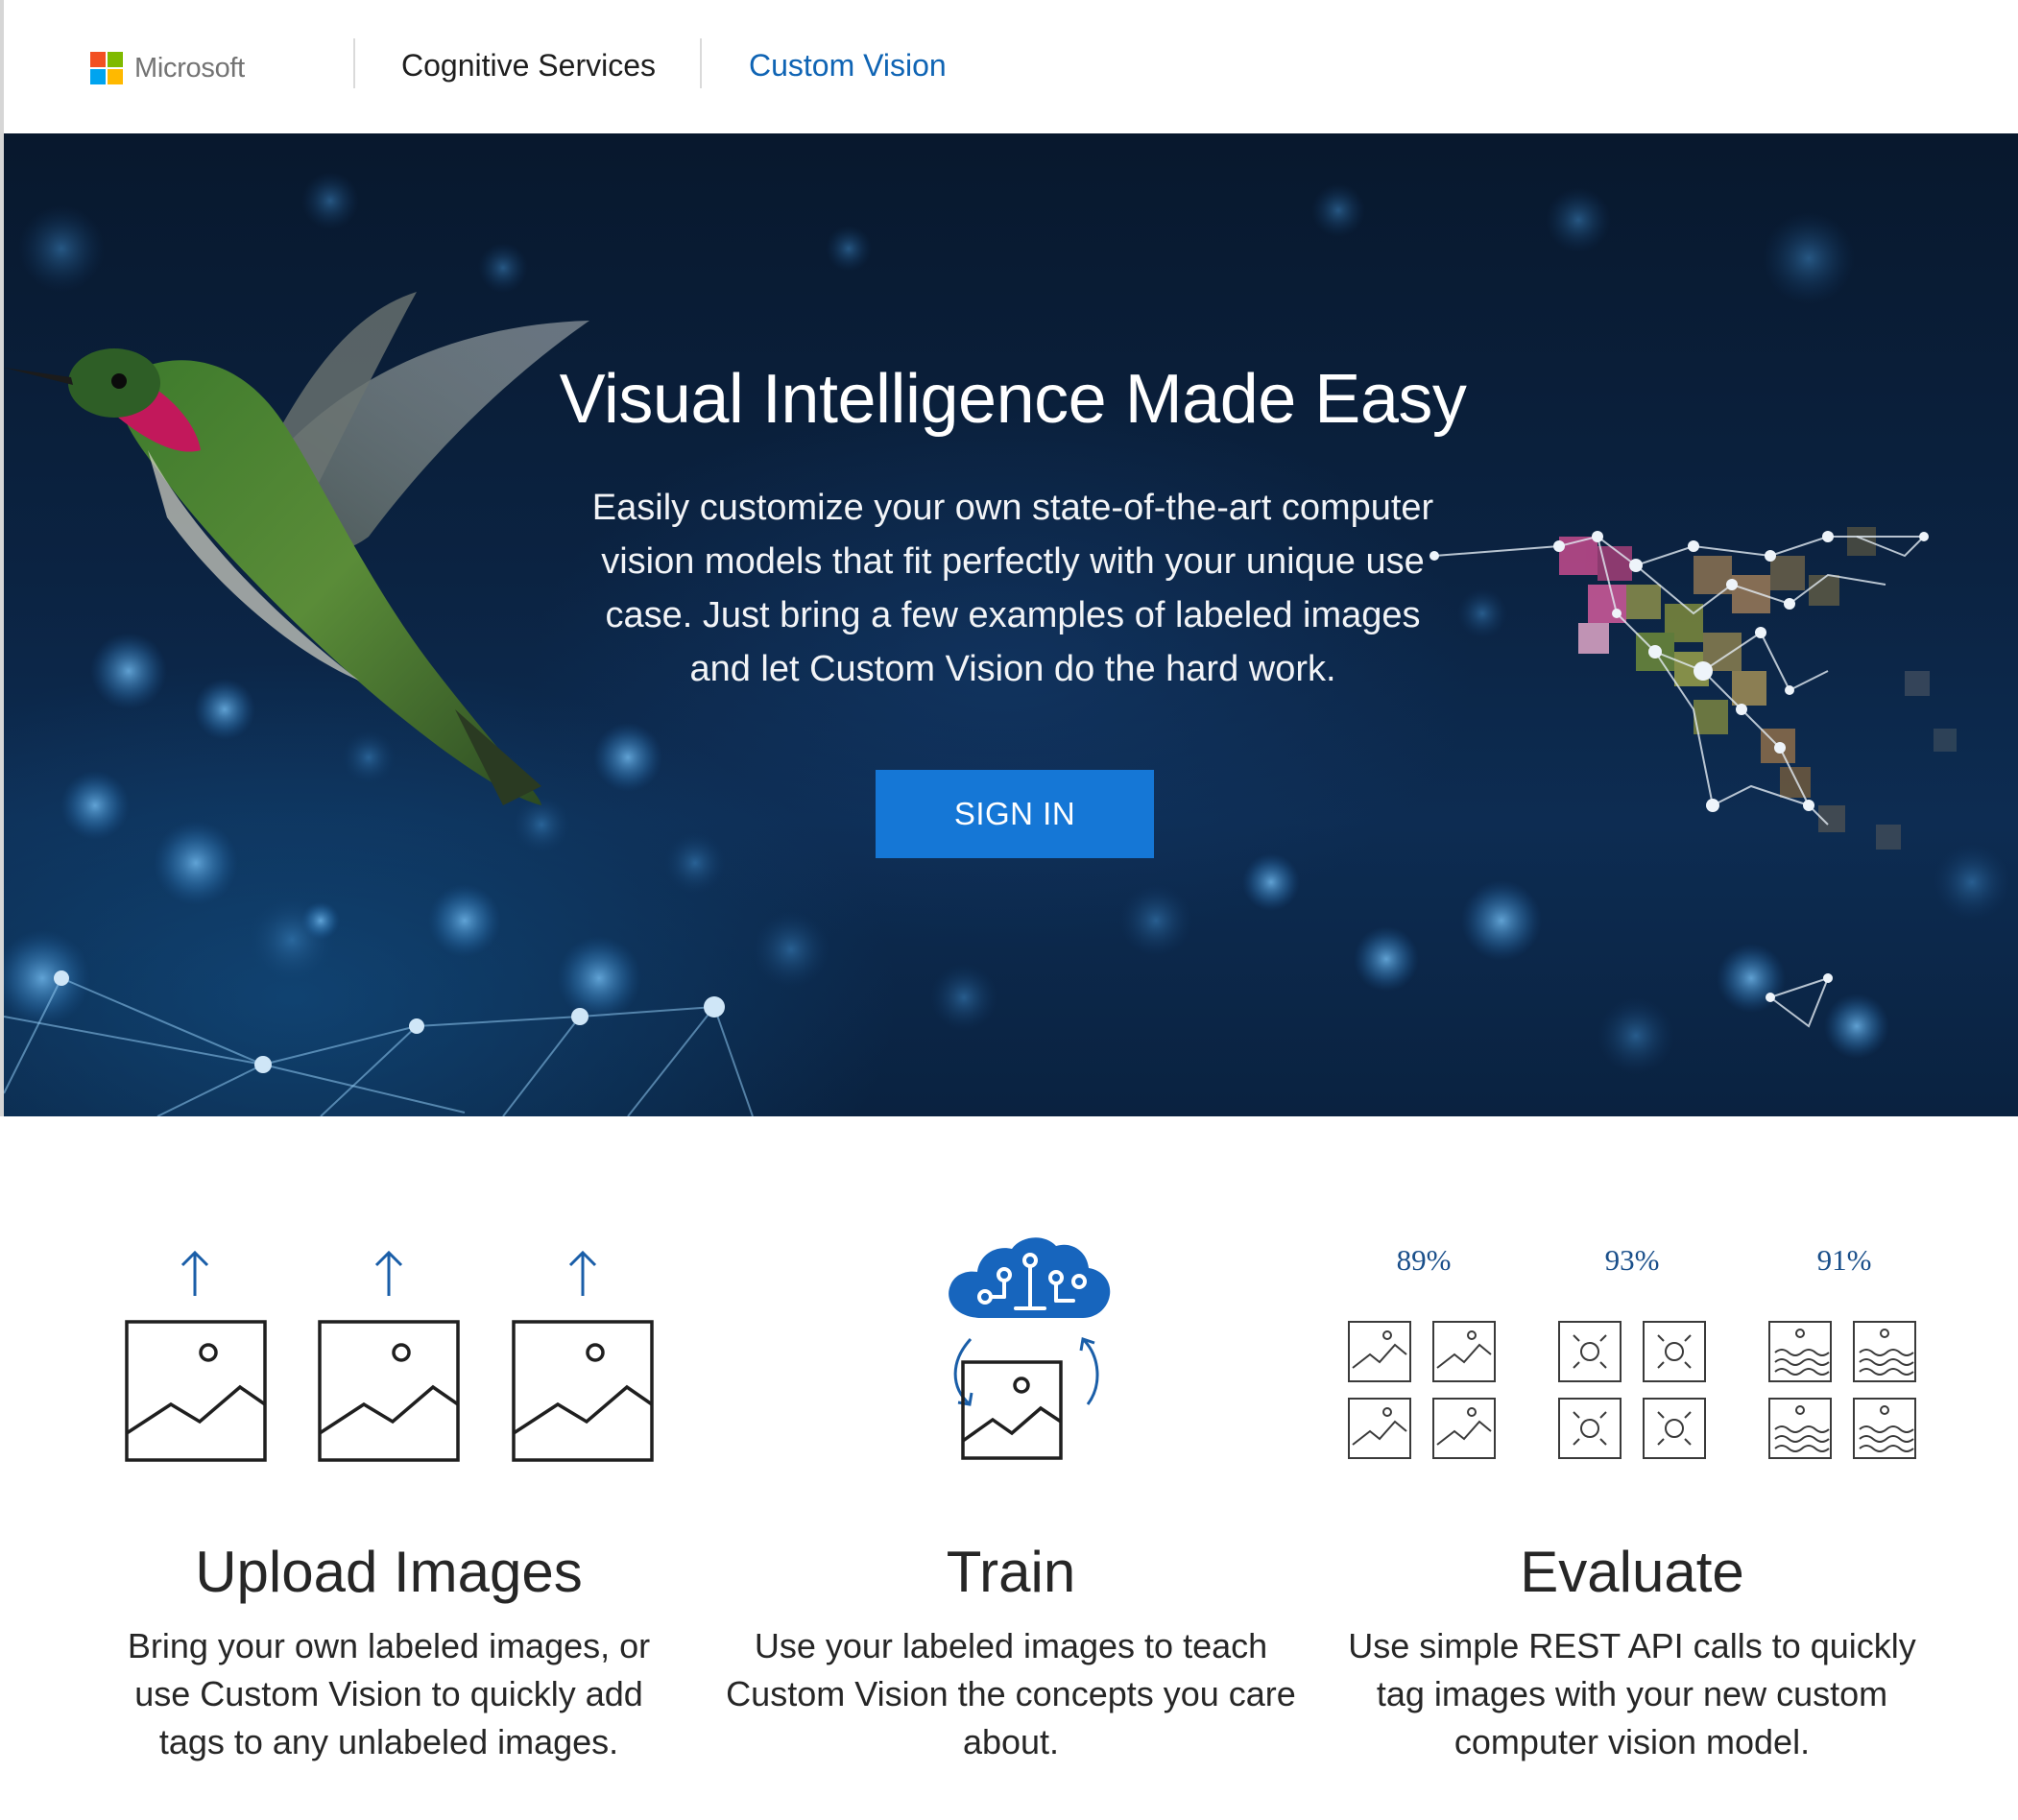 The height and width of the screenshot is (1820, 2018). I want to click on microsoft-logo-link: Microsoft, so click(167, 68).